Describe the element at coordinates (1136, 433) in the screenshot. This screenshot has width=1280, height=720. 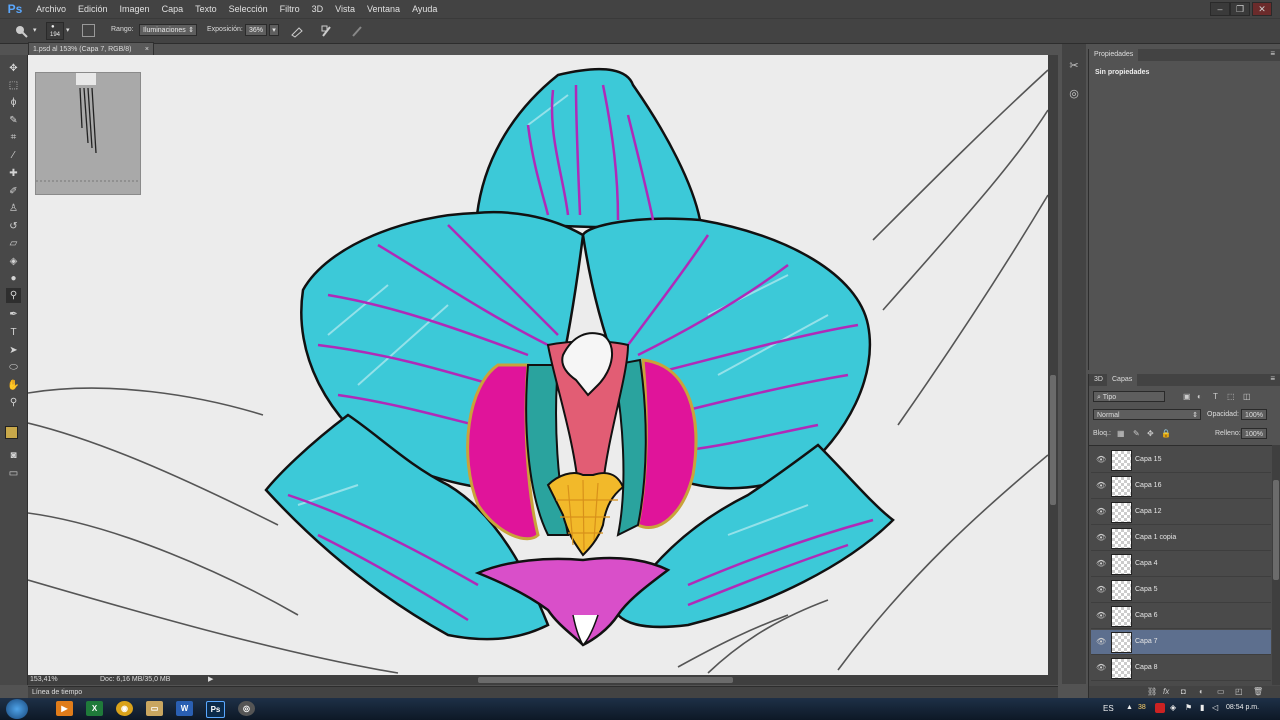
I see `lock-image-icon: ✎` at that location.